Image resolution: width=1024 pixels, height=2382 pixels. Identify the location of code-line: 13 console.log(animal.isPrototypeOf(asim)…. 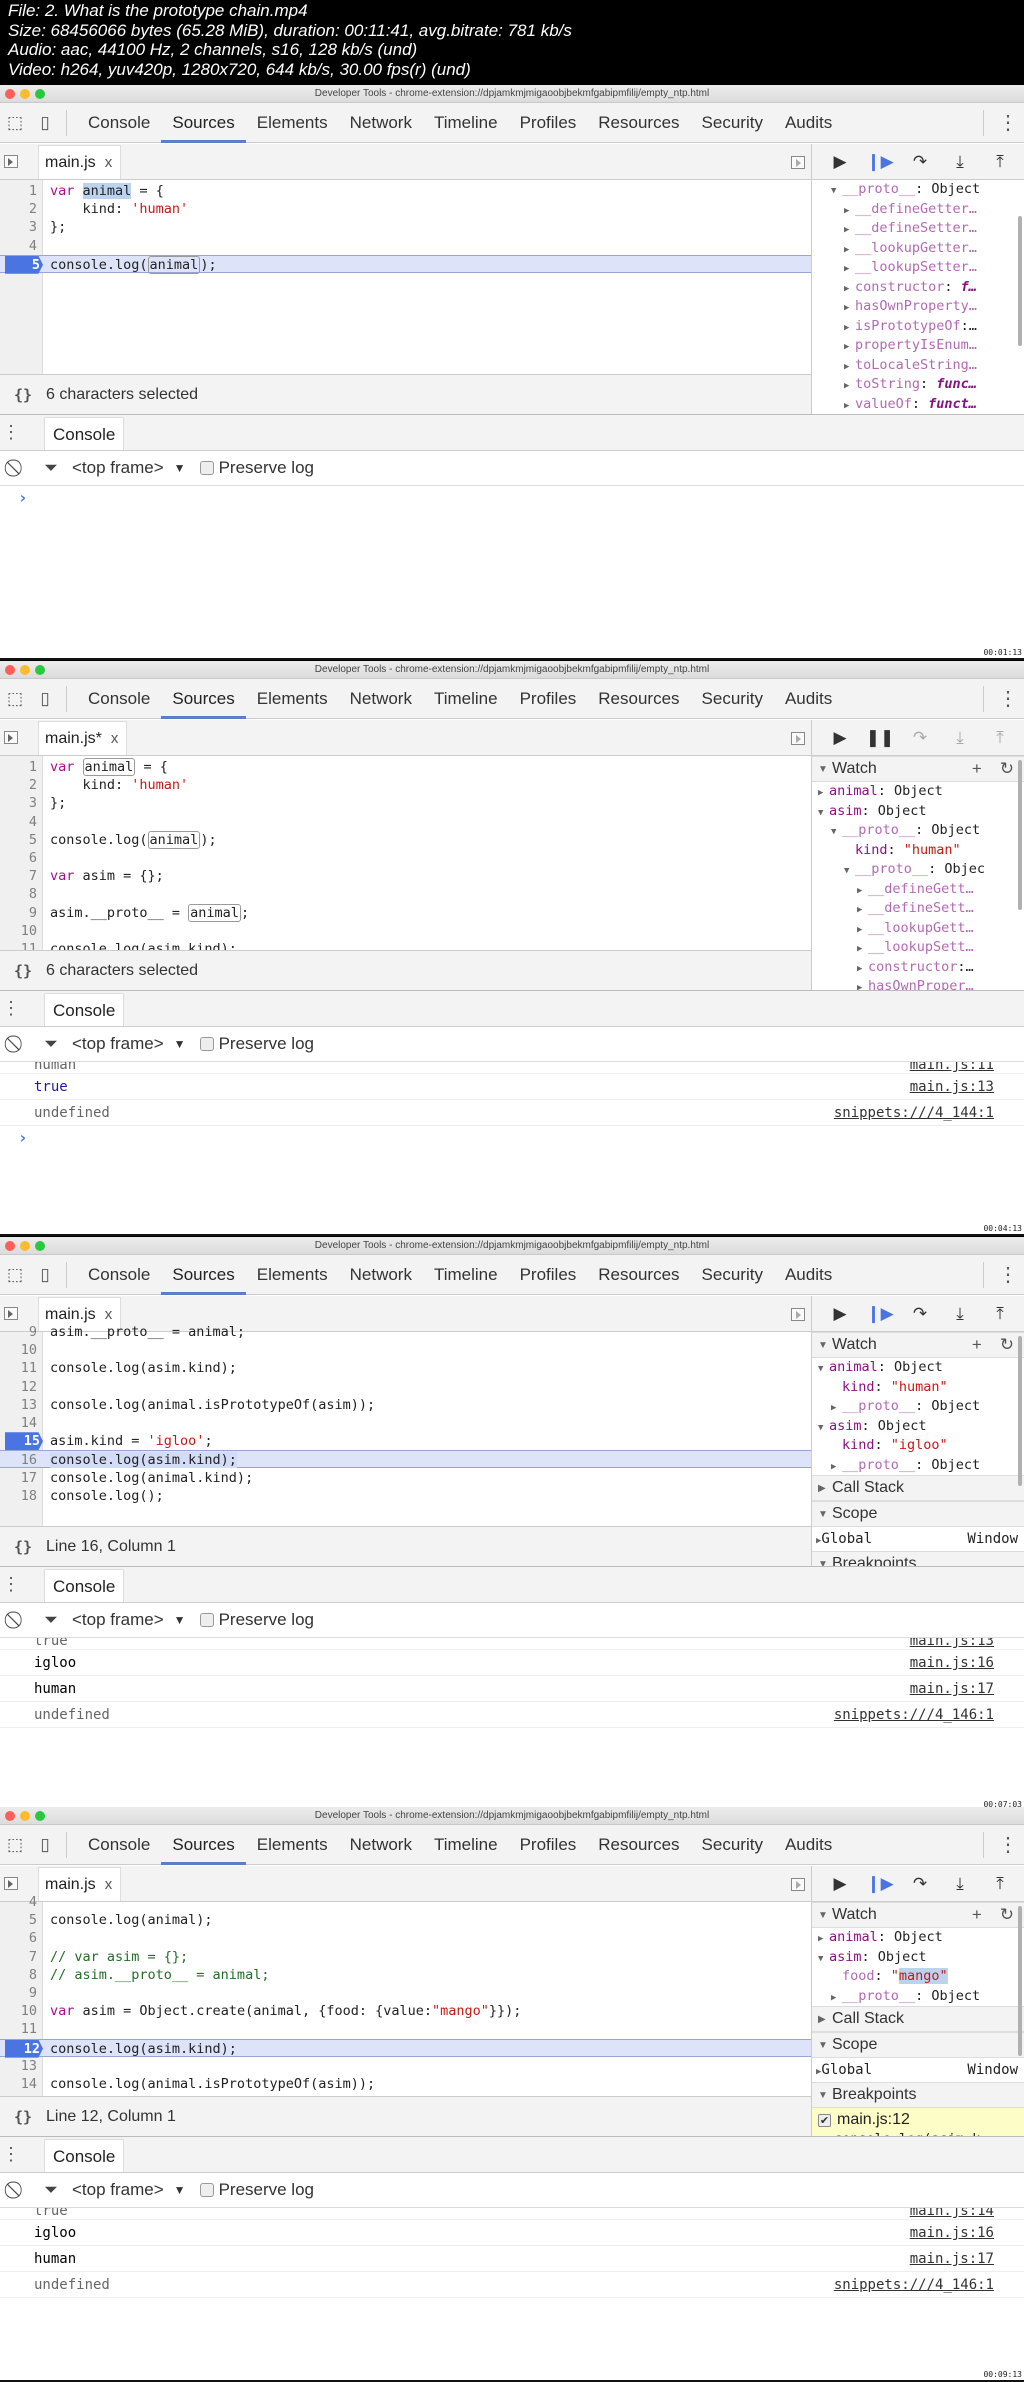
(405, 1405).